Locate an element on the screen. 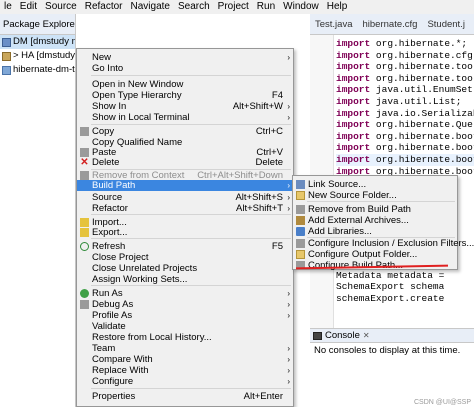 This screenshot has height=407, width=474. tree-item-label: DM [dmstudy ma is located at coordinates (44, 41).